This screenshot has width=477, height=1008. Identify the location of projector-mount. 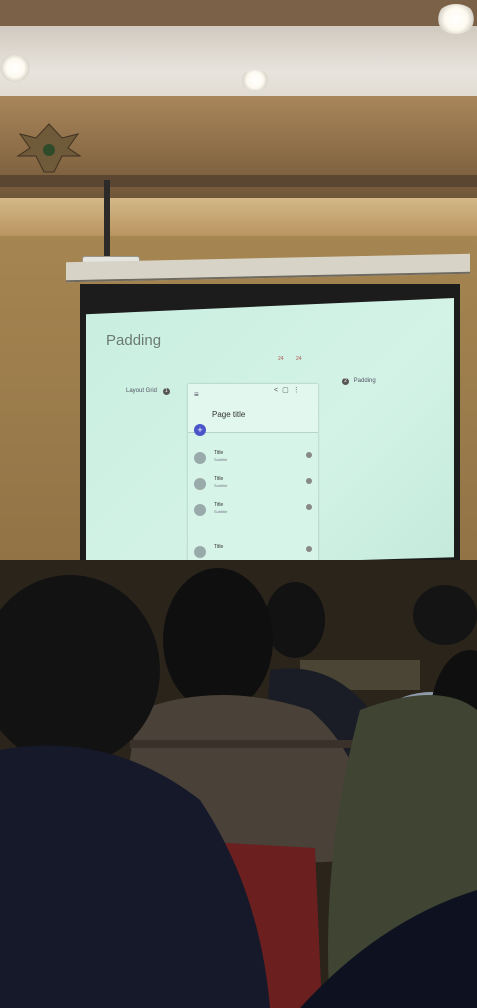
(107, 220).